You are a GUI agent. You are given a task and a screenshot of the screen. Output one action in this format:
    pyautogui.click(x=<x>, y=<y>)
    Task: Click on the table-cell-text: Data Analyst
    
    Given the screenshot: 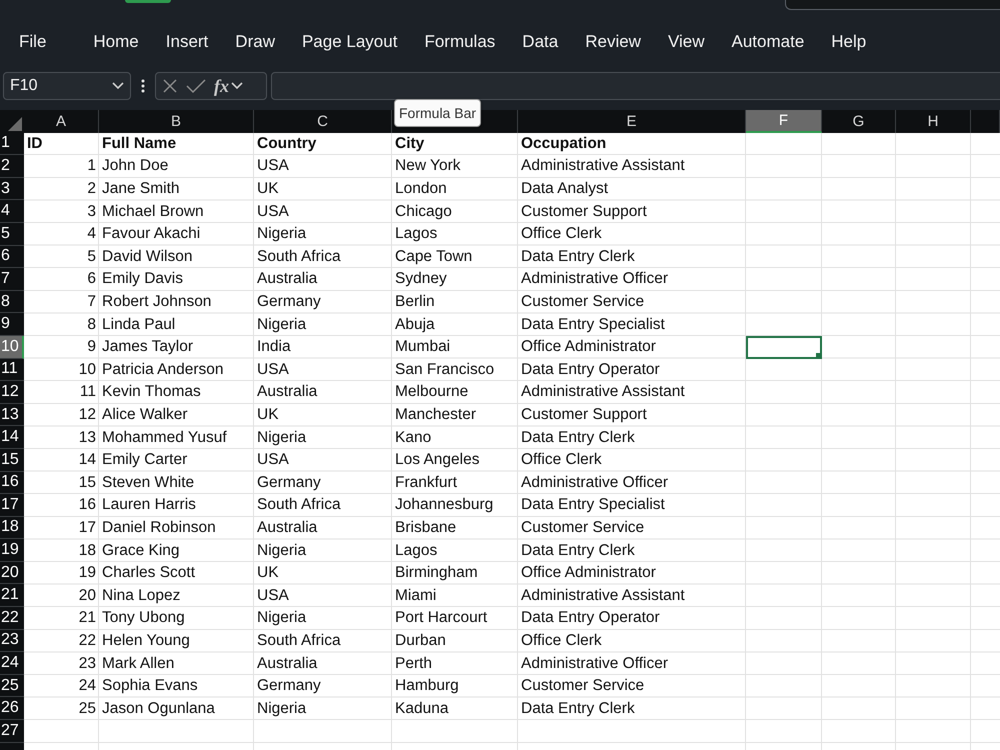 What is the action you would take?
    pyautogui.click(x=565, y=189)
    